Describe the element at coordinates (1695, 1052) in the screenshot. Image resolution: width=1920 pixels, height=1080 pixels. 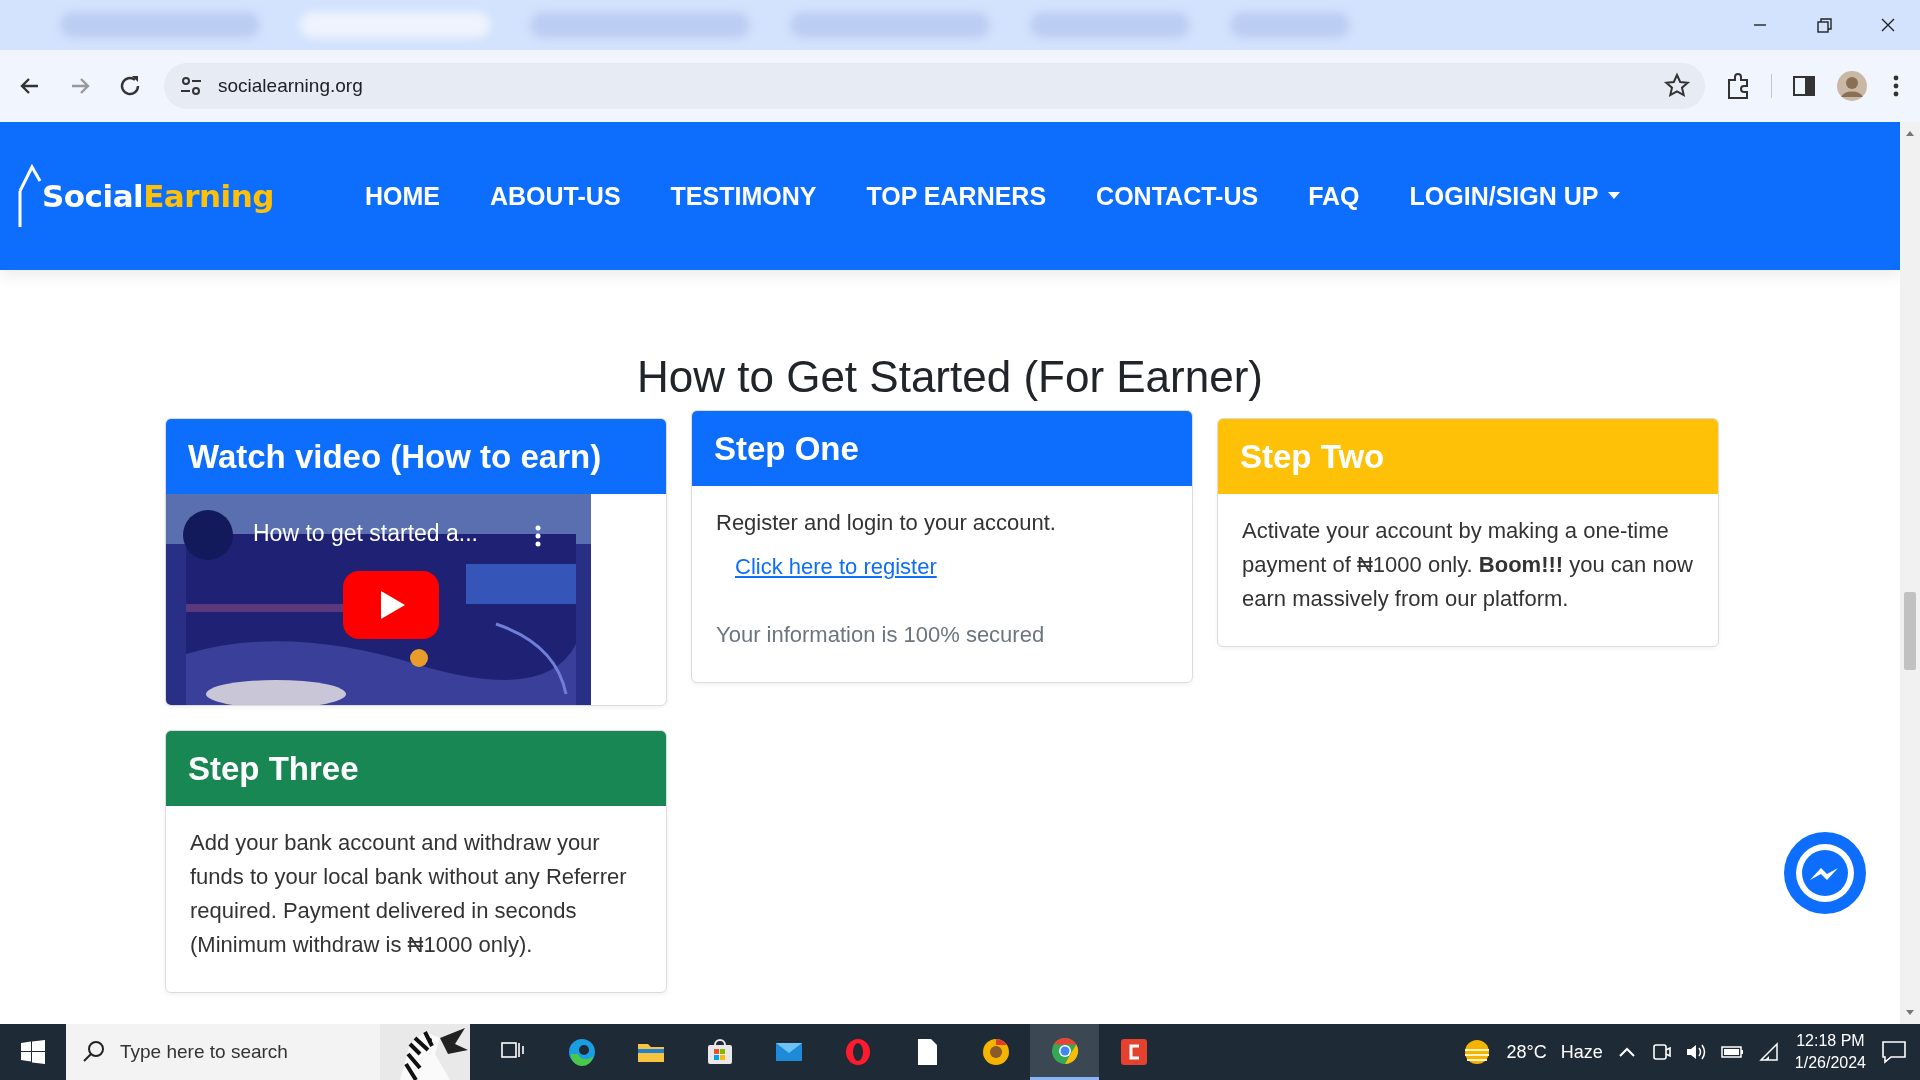
I see `volume-icon` at that location.